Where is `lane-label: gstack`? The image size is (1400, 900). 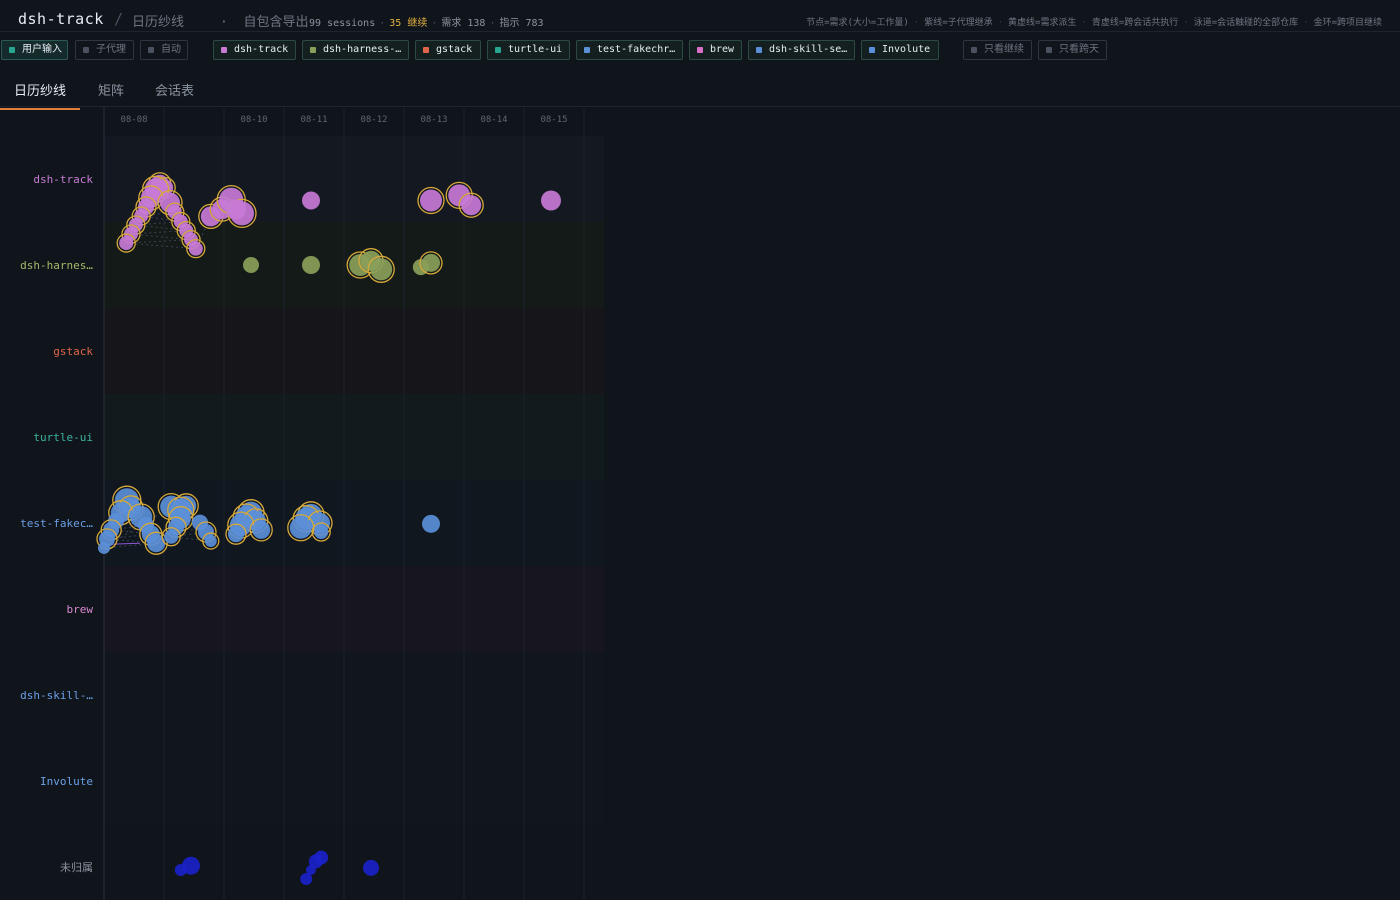
lane-label: gstack is located at coordinates (73, 351).